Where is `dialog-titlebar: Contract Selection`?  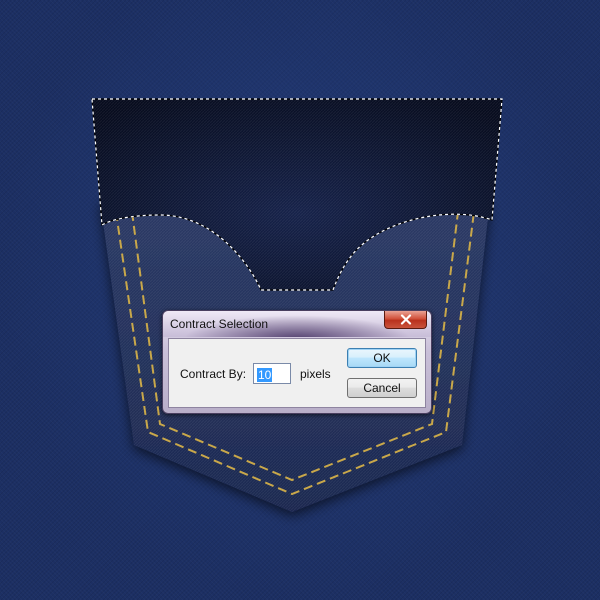 dialog-titlebar: Contract Selection is located at coordinates (297, 324).